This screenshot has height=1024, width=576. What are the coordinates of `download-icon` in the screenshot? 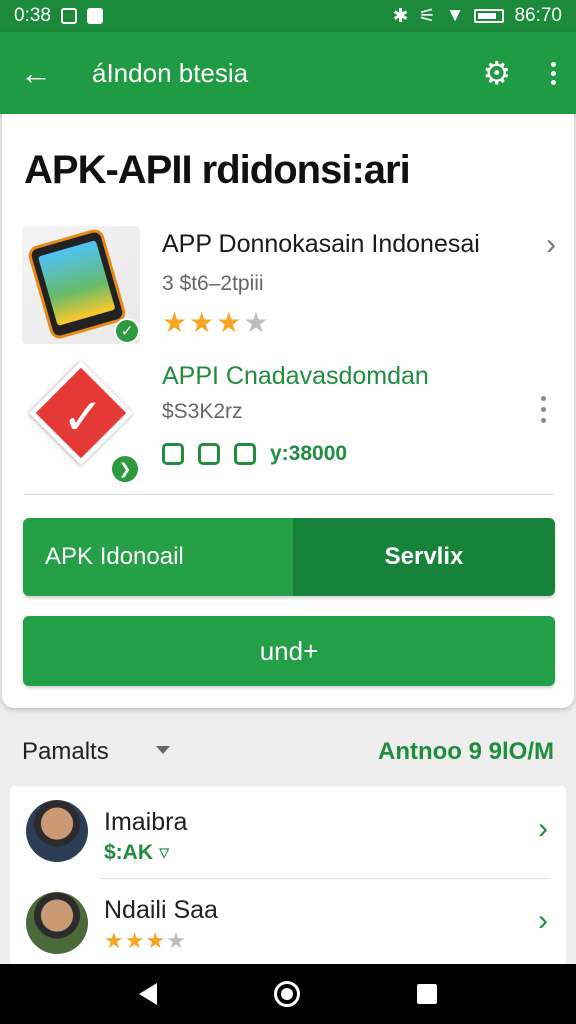 It's located at (94, 16).